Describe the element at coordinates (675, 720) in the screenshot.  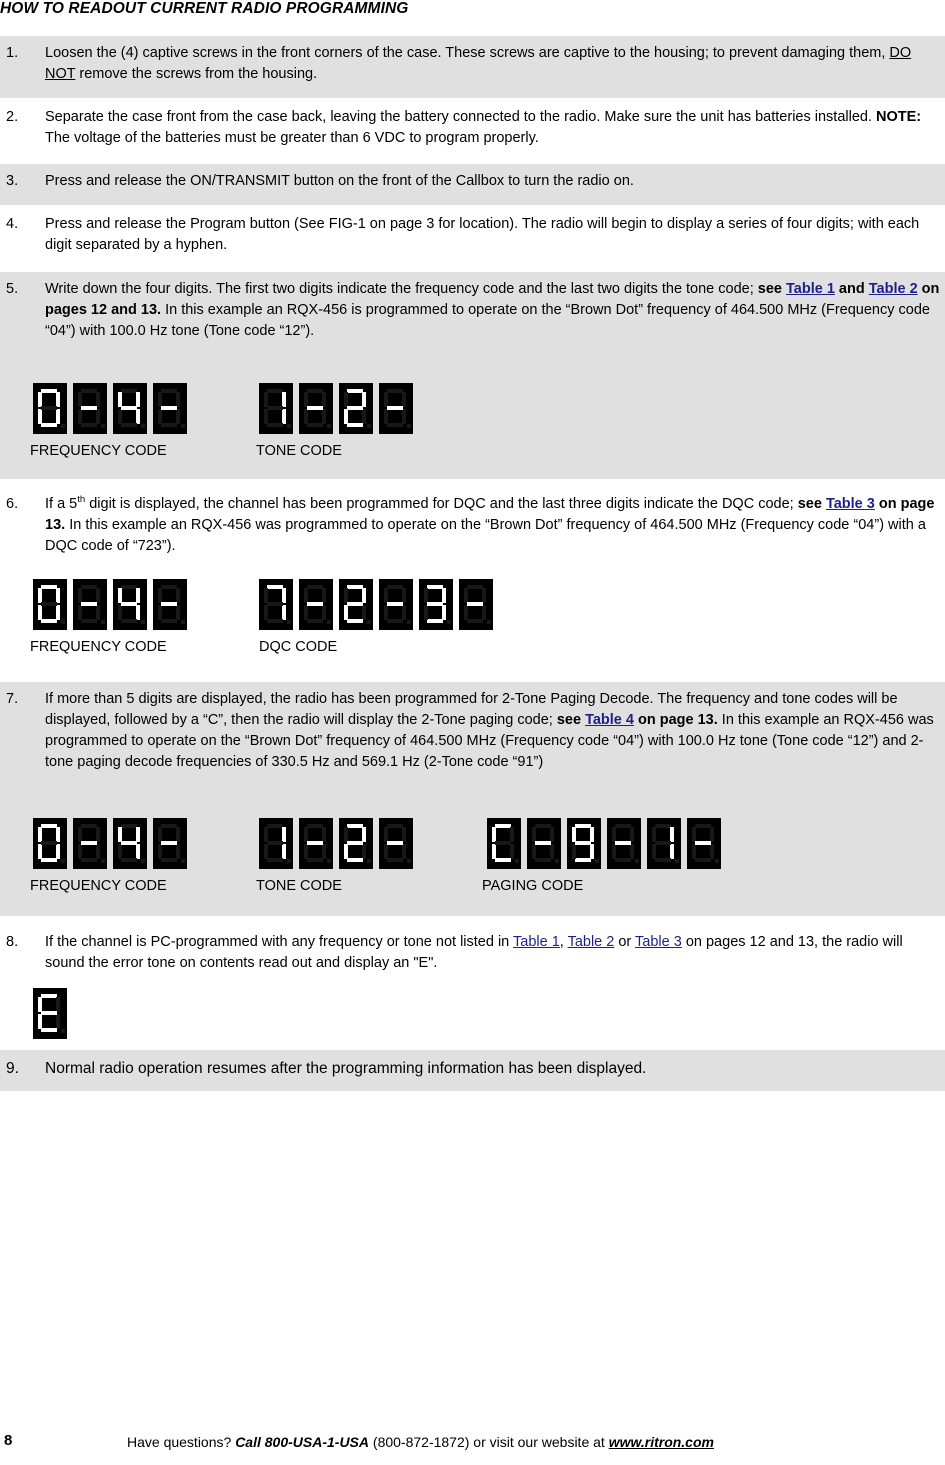
I see `step-7-page-label: on page 13.` at that location.